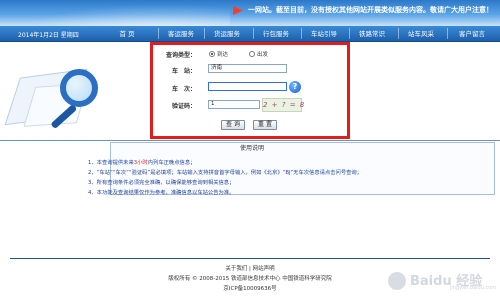 The image size is (500, 299). What do you see at coordinates (227, 34) in the screenshot?
I see `nav-item-freight-service: 货运服务` at bounding box center [227, 34].